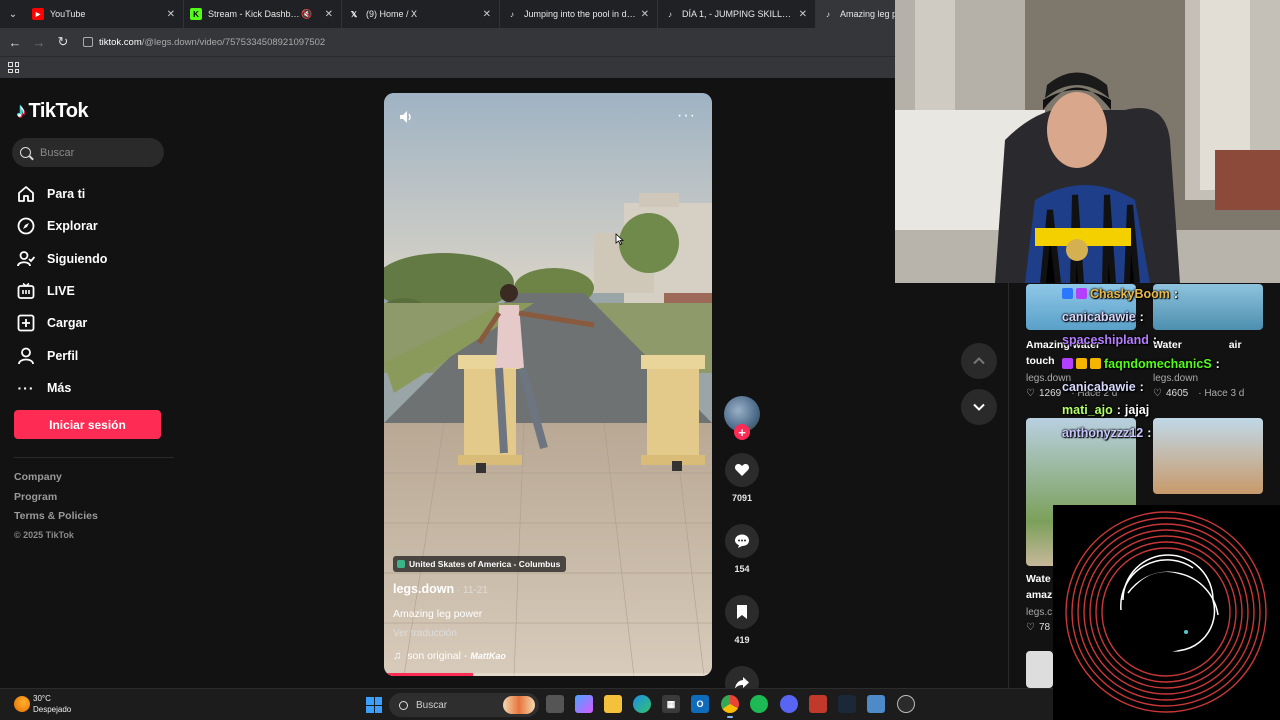 The image size is (1280, 720). I want to click on footer-link-program: Program, so click(56, 501).